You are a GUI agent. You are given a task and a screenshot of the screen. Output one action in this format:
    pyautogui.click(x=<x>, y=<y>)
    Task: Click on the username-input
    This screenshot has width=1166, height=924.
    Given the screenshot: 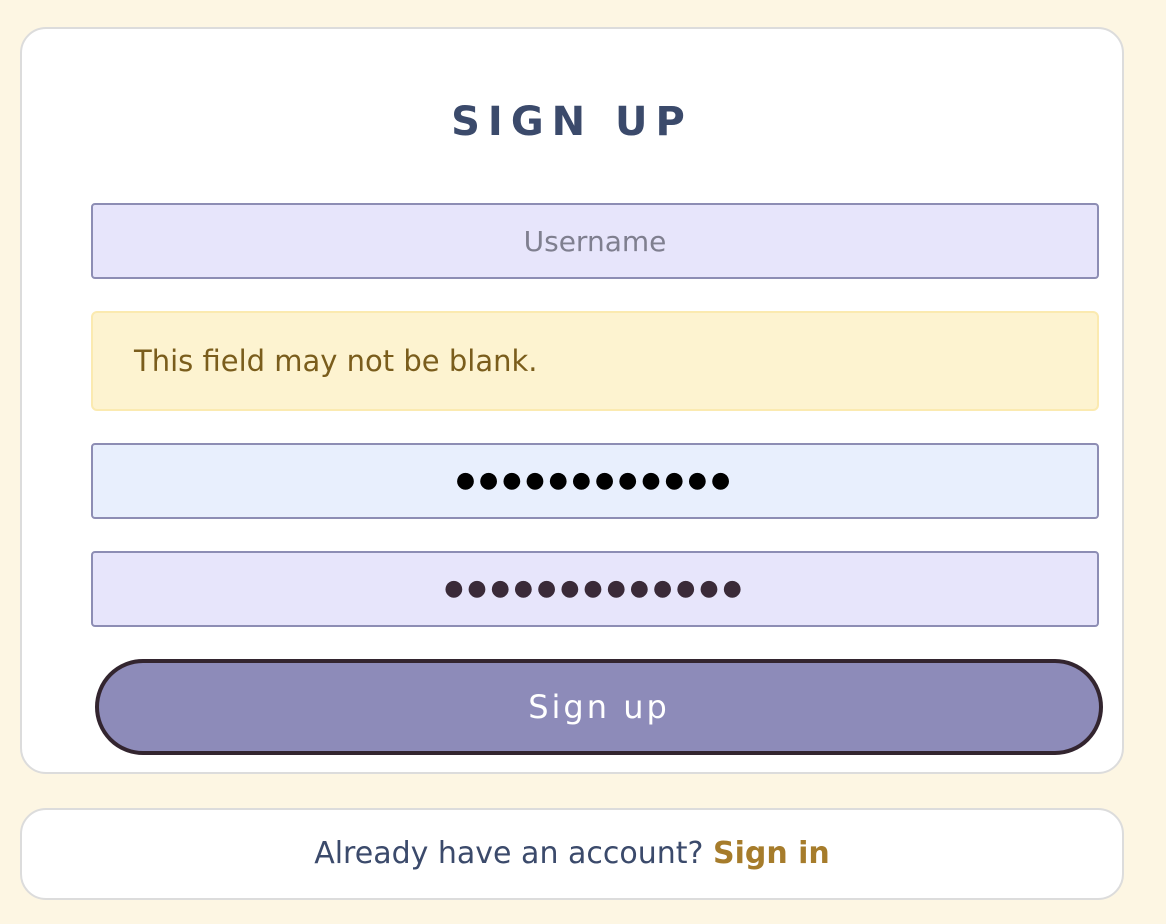 What is the action you would take?
    pyautogui.click(x=595, y=241)
    